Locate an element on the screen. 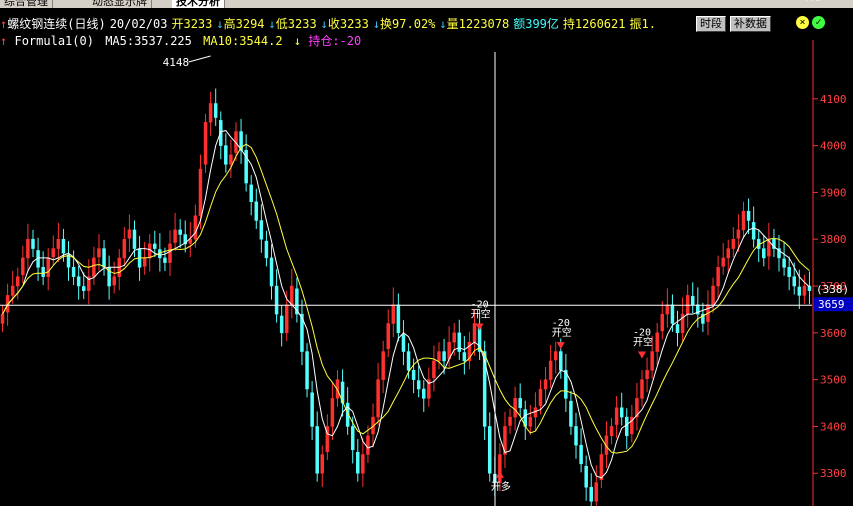 The width and height of the screenshot is (853, 506). close-circle-icon: × is located at coordinates (802, 22).